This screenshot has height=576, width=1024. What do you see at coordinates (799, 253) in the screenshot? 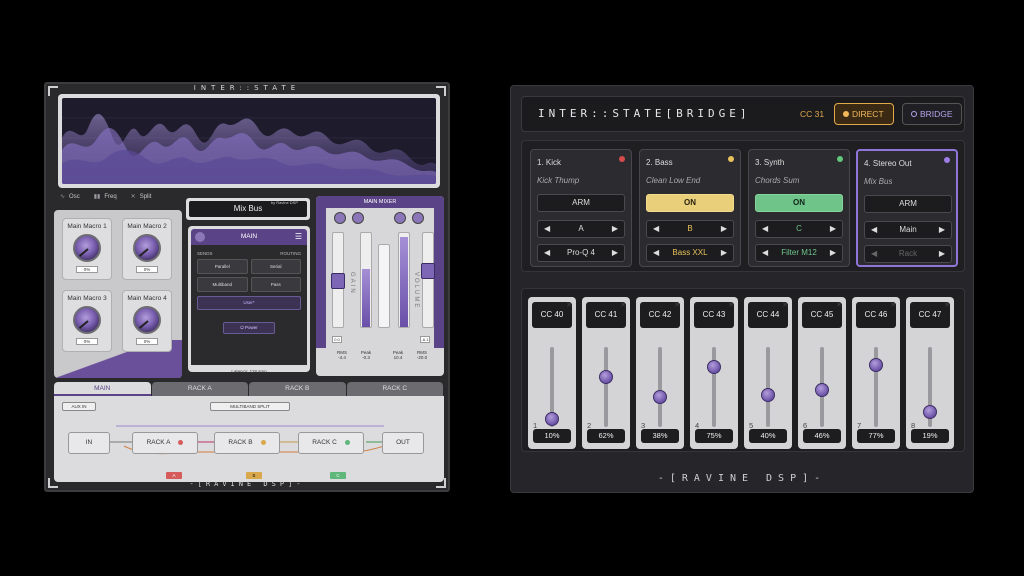
I see `plugin-selector: ◀ Filter M12 ▶` at bounding box center [799, 253].